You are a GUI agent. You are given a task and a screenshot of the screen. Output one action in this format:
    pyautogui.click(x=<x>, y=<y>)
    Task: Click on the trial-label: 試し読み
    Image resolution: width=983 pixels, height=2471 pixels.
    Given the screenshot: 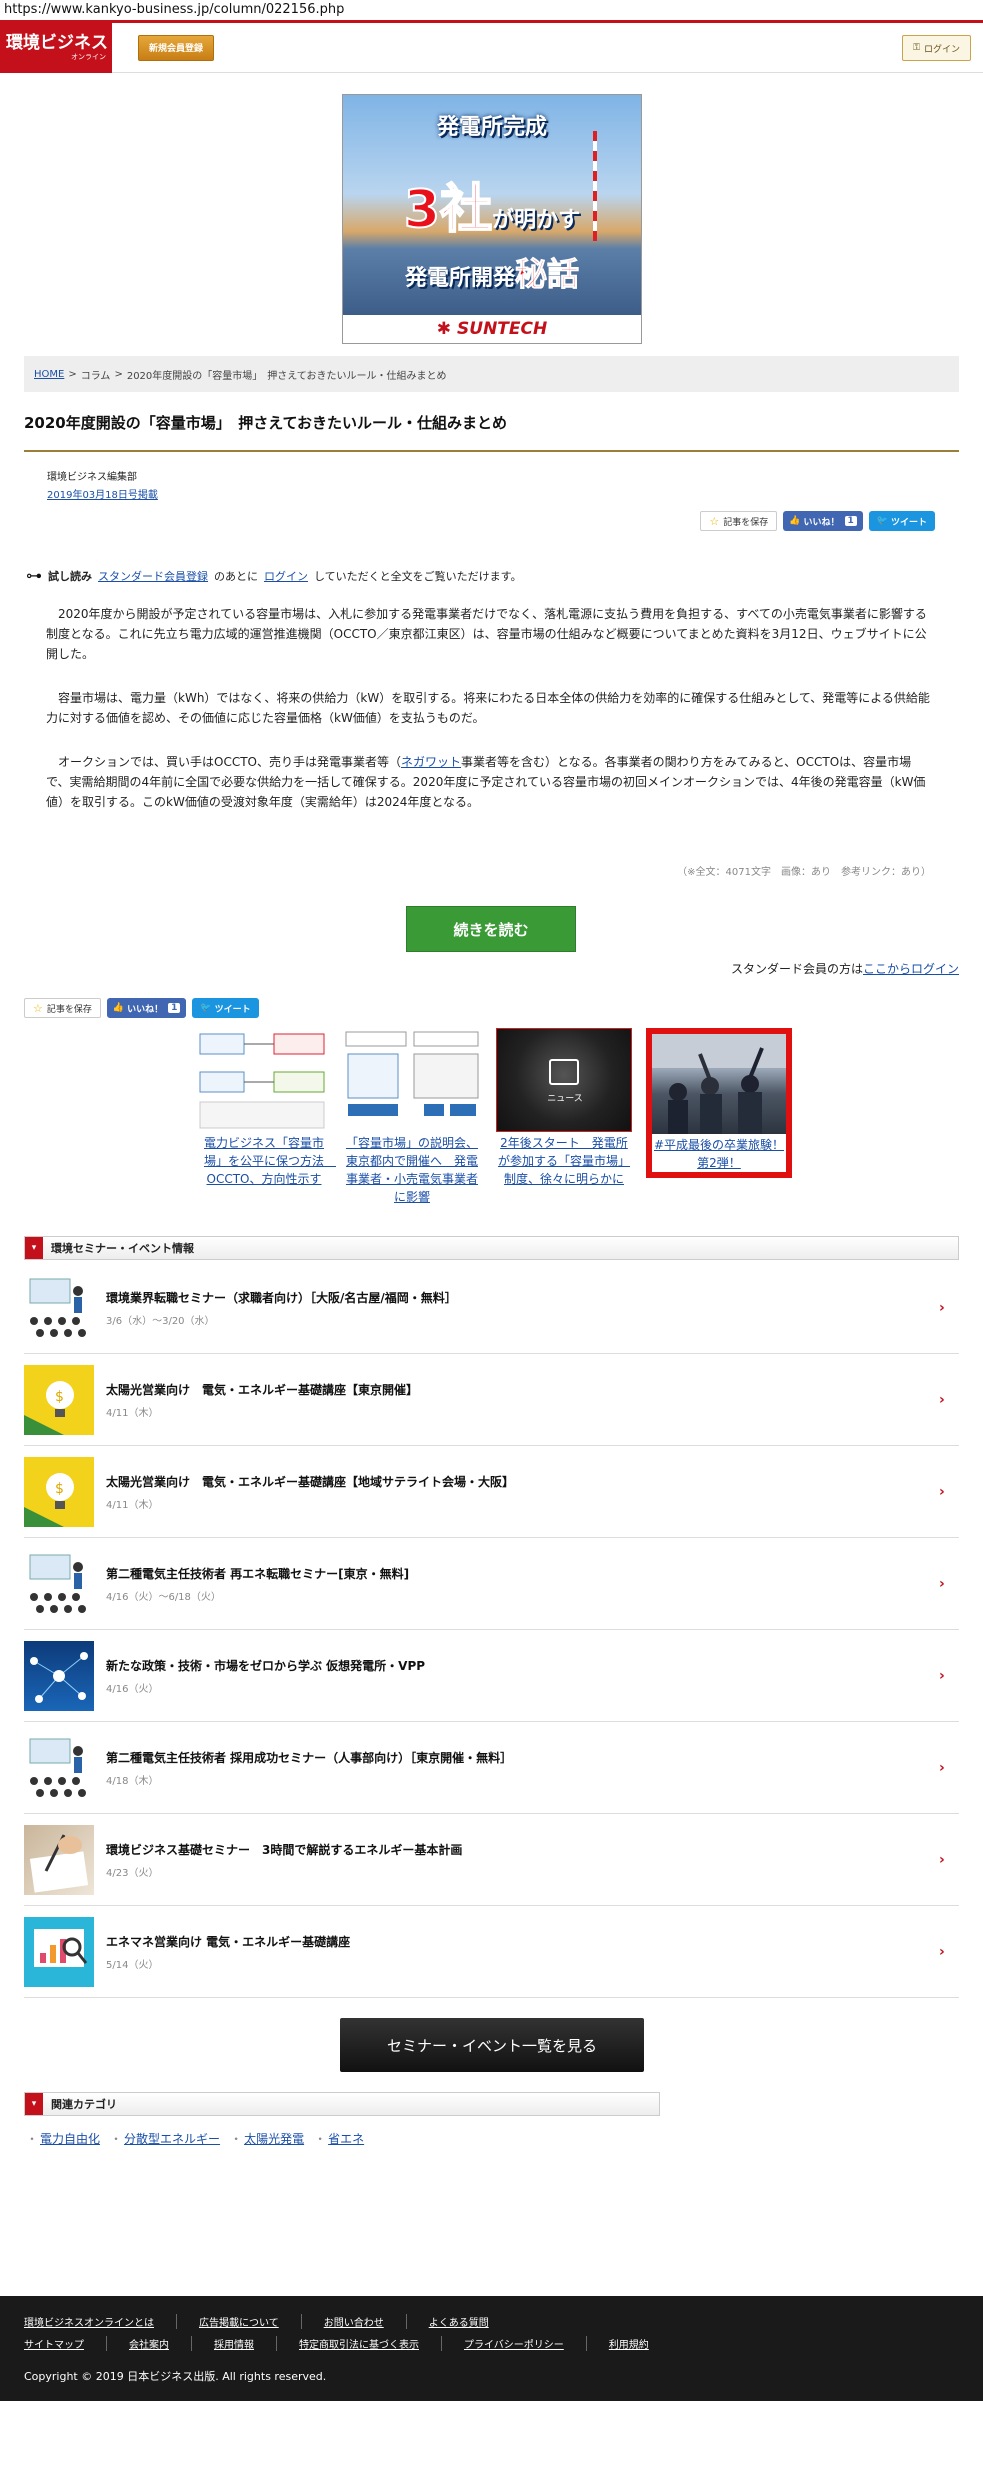 What is the action you would take?
    pyautogui.click(x=70, y=576)
    